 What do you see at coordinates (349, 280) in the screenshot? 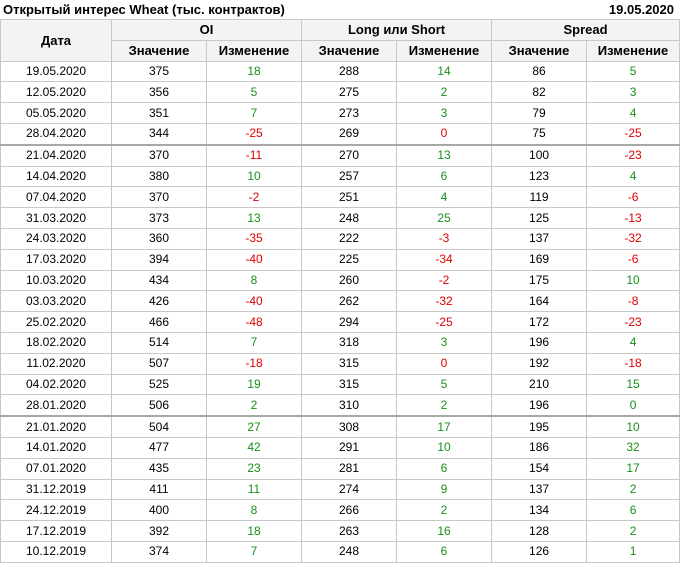
I see `ls-value: 260` at bounding box center [349, 280].